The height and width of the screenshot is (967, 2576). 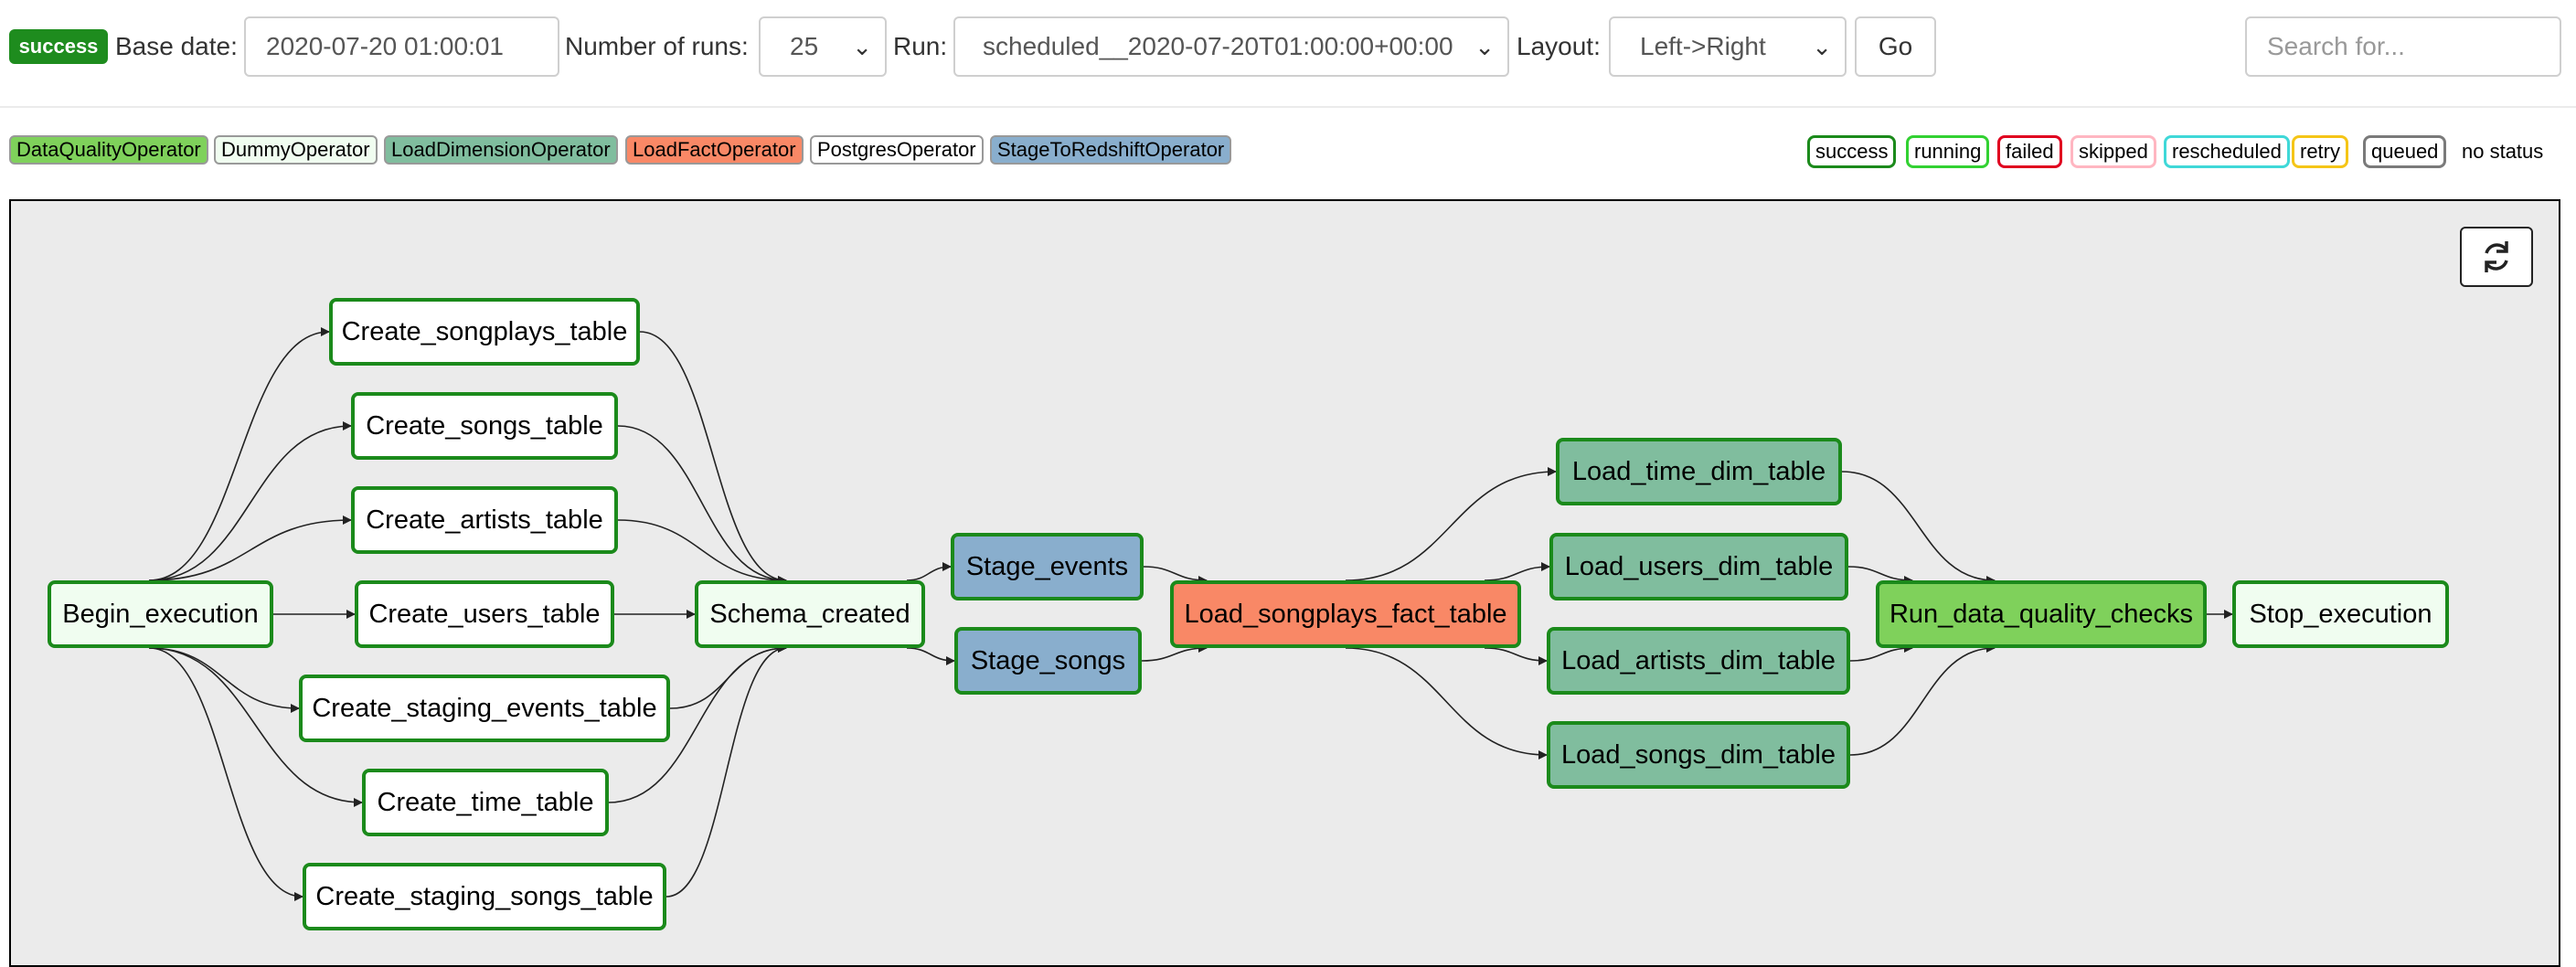 What do you see at coordinates (1174, 652) in the screenshot?
I see `edge-stage-songs-to-load-fact` at bounding box center [1174, 652].